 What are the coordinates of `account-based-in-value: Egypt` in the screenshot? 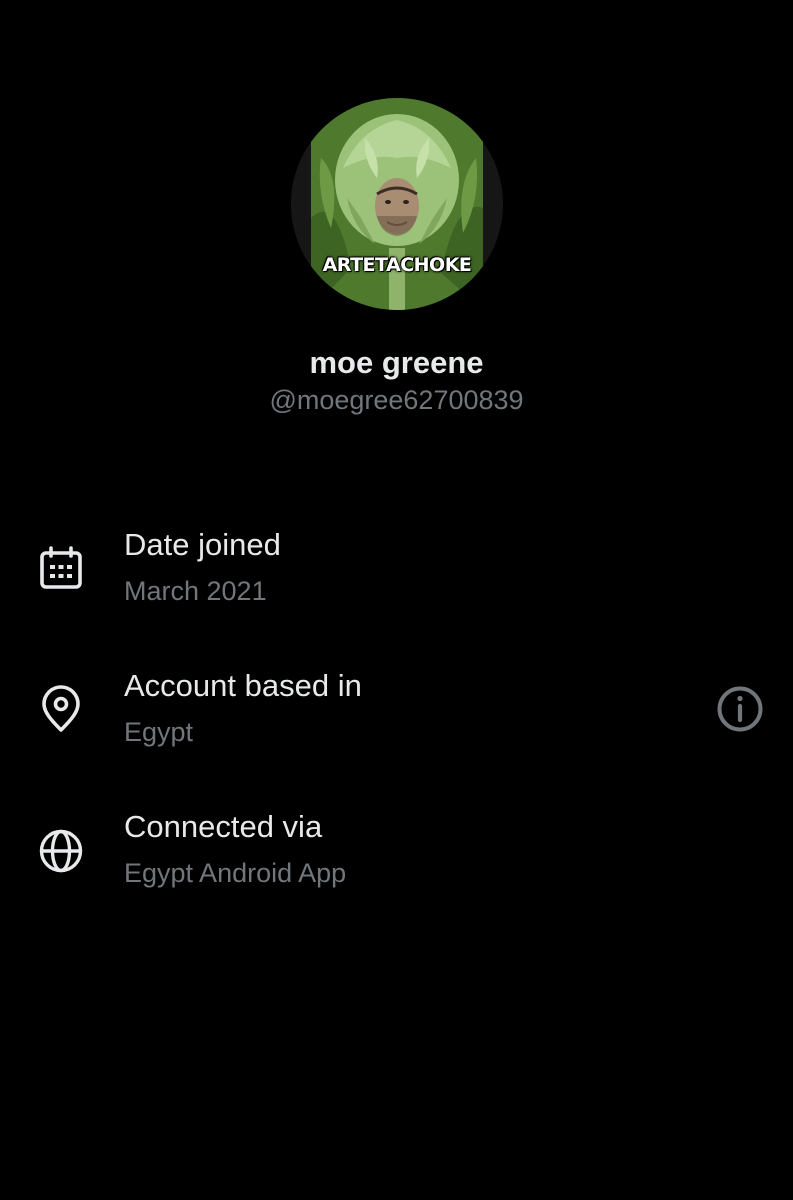 It's located at (159, 732).